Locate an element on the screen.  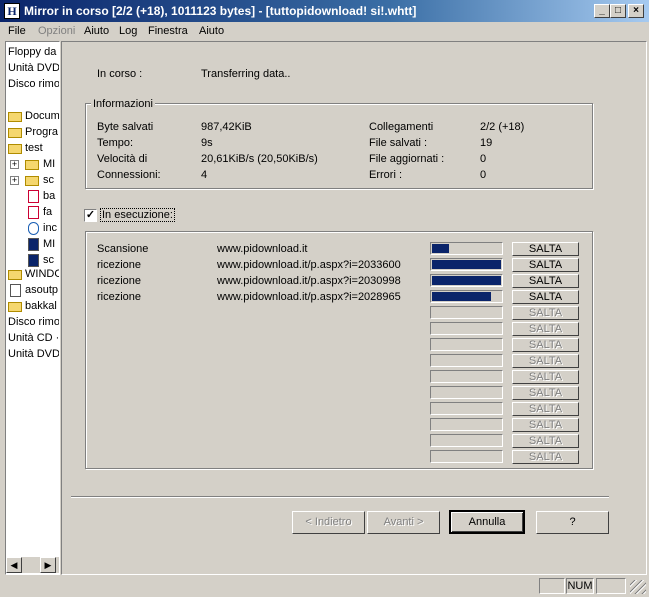
errors-value: 0 is located at coordinates (483, 175).